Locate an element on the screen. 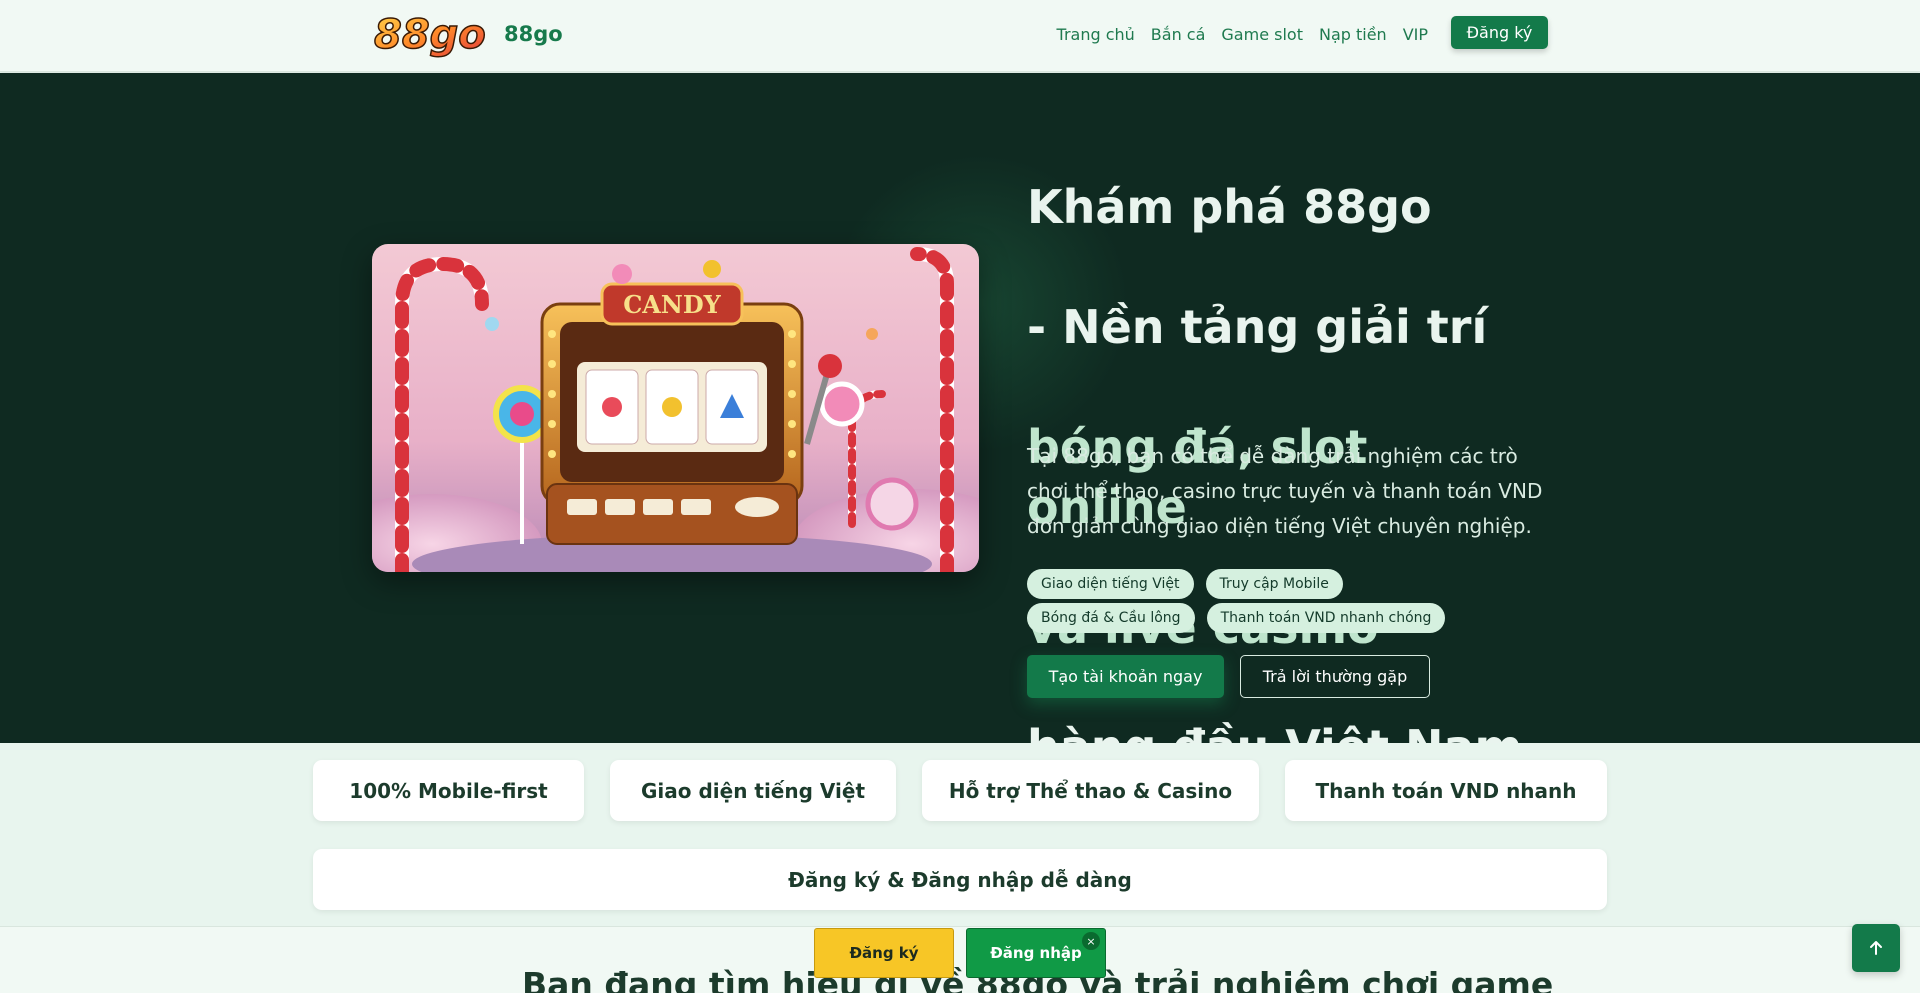 Image resolution: width=1920 pixels, height=993 pixels. hero-title-line-1: Khám phá 88go is located at coordinates (1229, 207).